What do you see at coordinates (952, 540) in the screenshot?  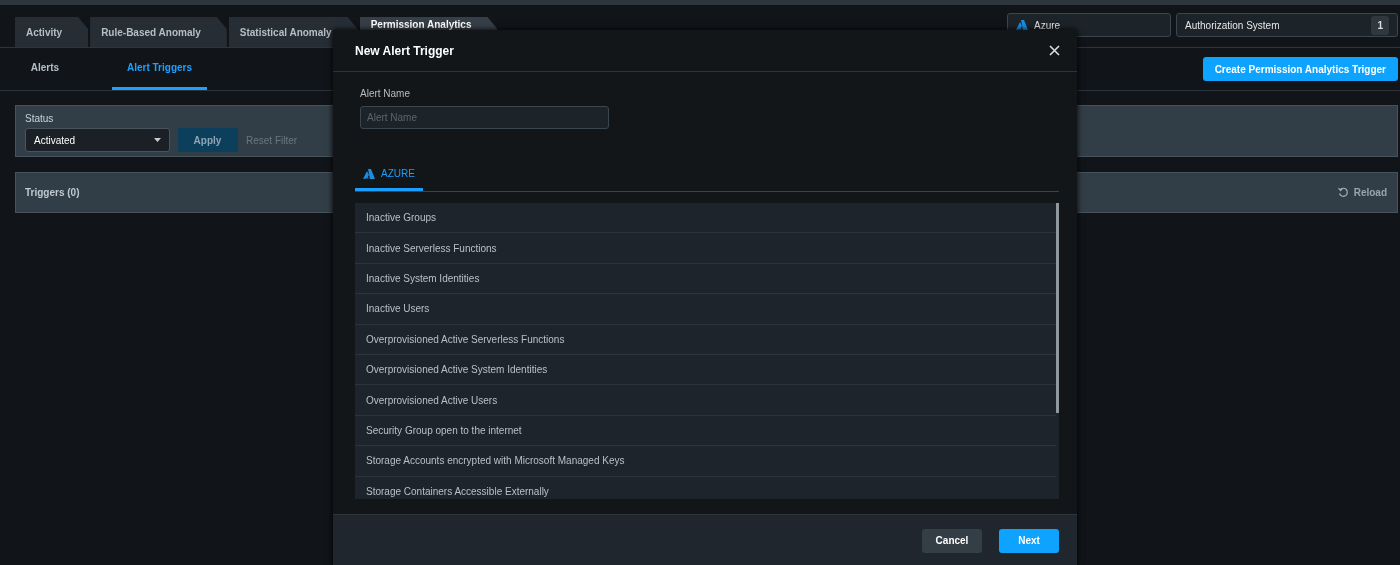 I see `cancel-button: Cancel` at bounding box center [952, 540].